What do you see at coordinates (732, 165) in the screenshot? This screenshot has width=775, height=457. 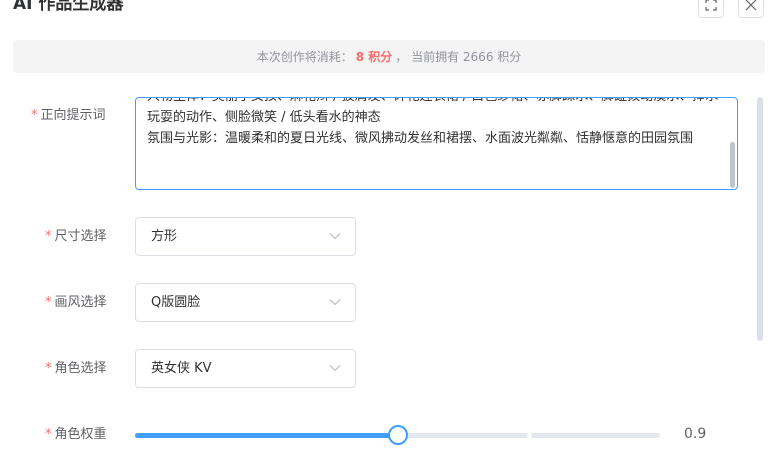 I see `textarea-scrollbar` at bounding box center [732, 165].